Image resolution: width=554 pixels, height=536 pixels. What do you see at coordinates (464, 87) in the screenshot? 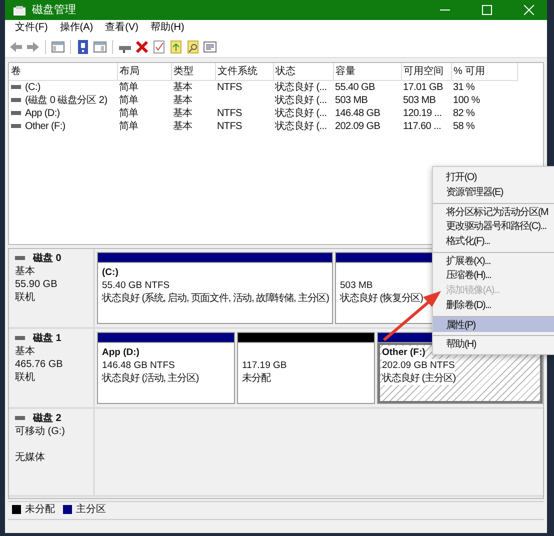
I see `table-cell: 31 %` at bounding box center [464, 87].